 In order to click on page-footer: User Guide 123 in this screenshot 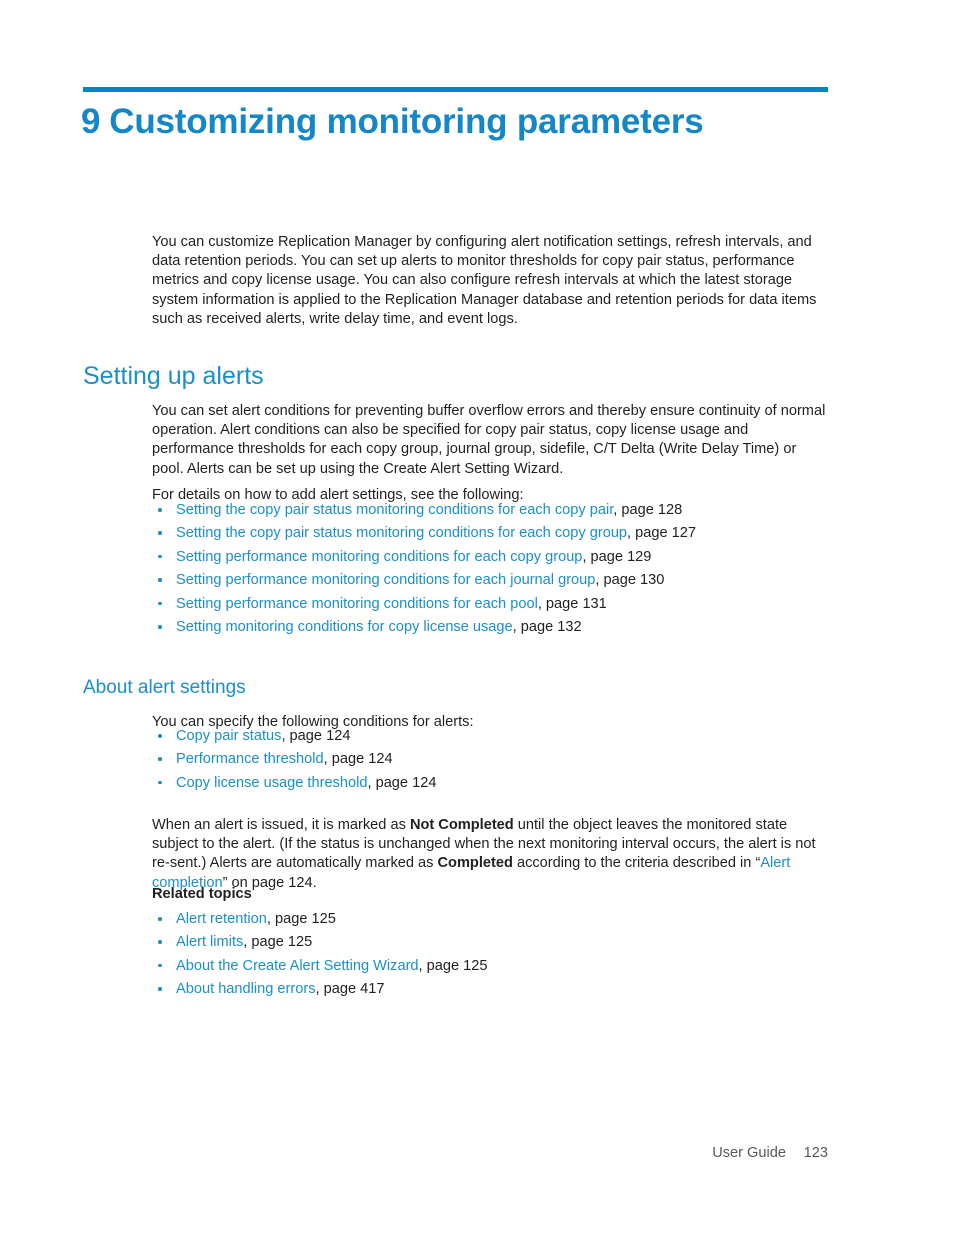, I will do `click(477, 1155)`.